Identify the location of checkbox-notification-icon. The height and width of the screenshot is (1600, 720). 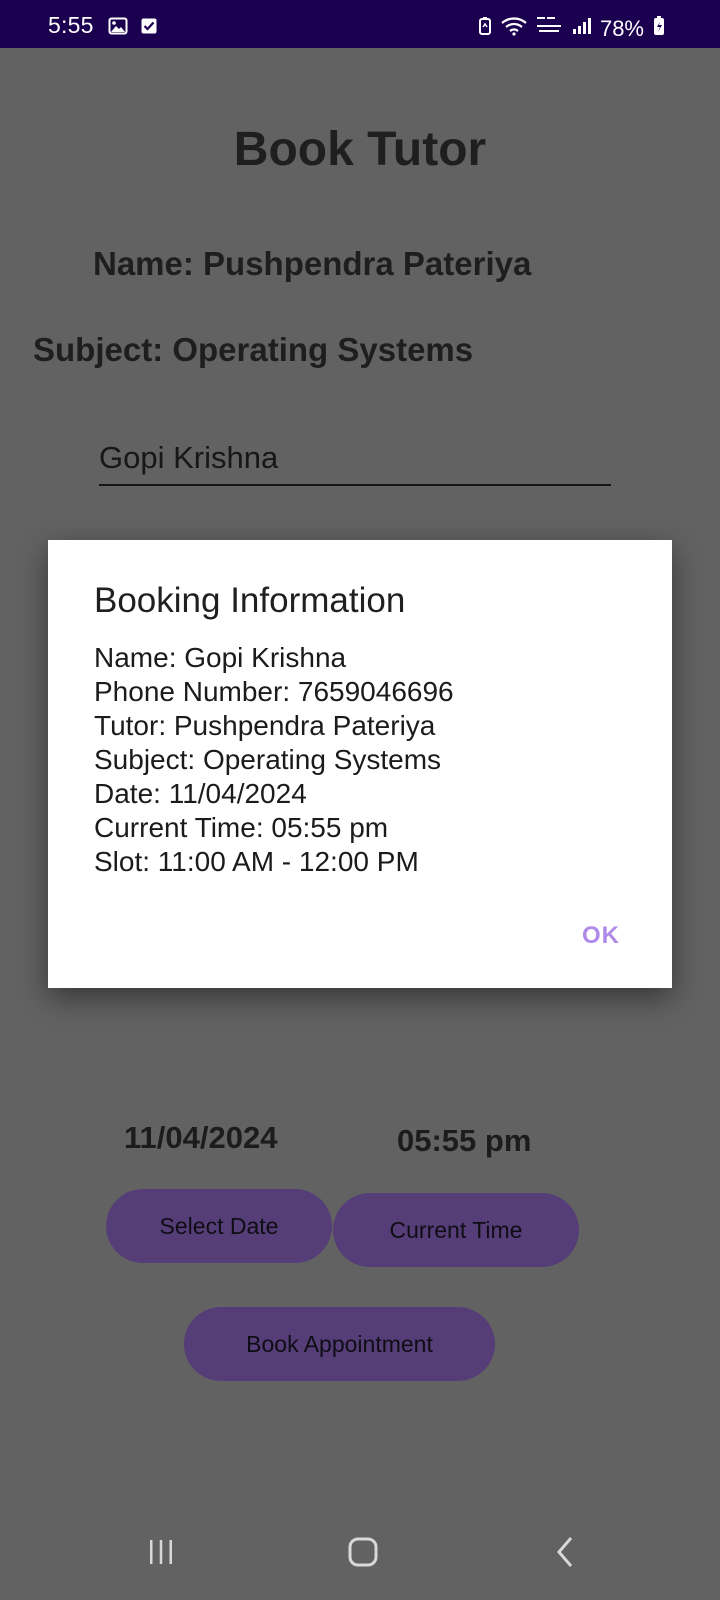
(149, 28).